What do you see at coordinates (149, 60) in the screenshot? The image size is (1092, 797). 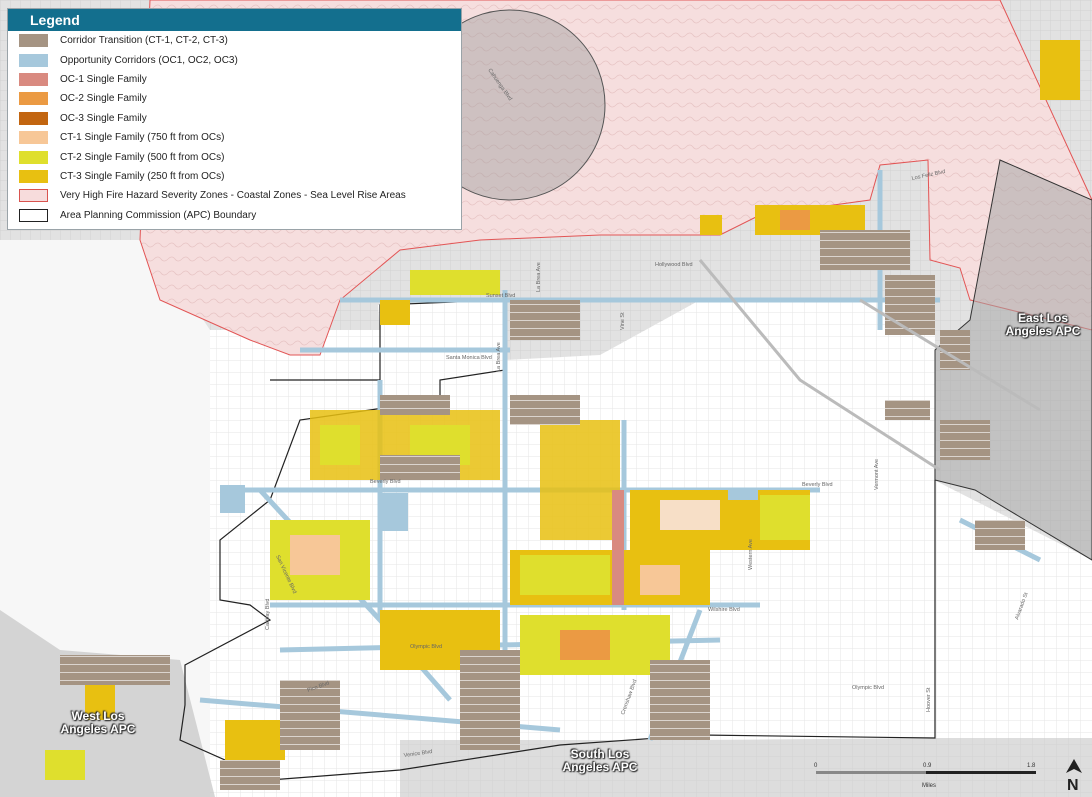 I see `legend-label: Opportunity Corridors (OC1, OC2, OC3)` at bounding box center [149, 60].